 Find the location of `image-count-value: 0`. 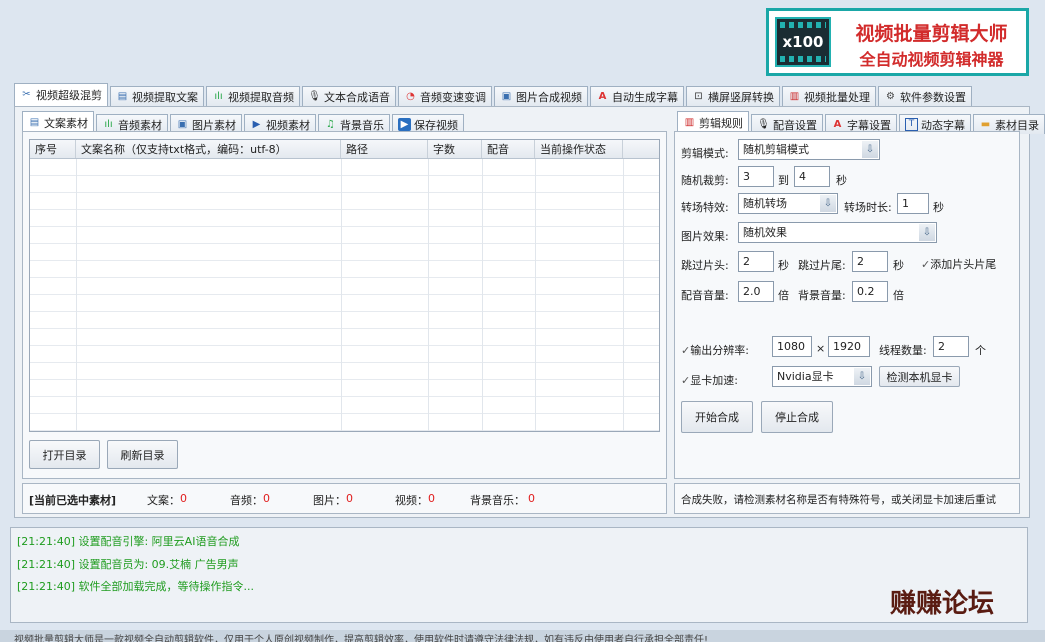

image-count-value: 0 is located at coordinates (349, 498).